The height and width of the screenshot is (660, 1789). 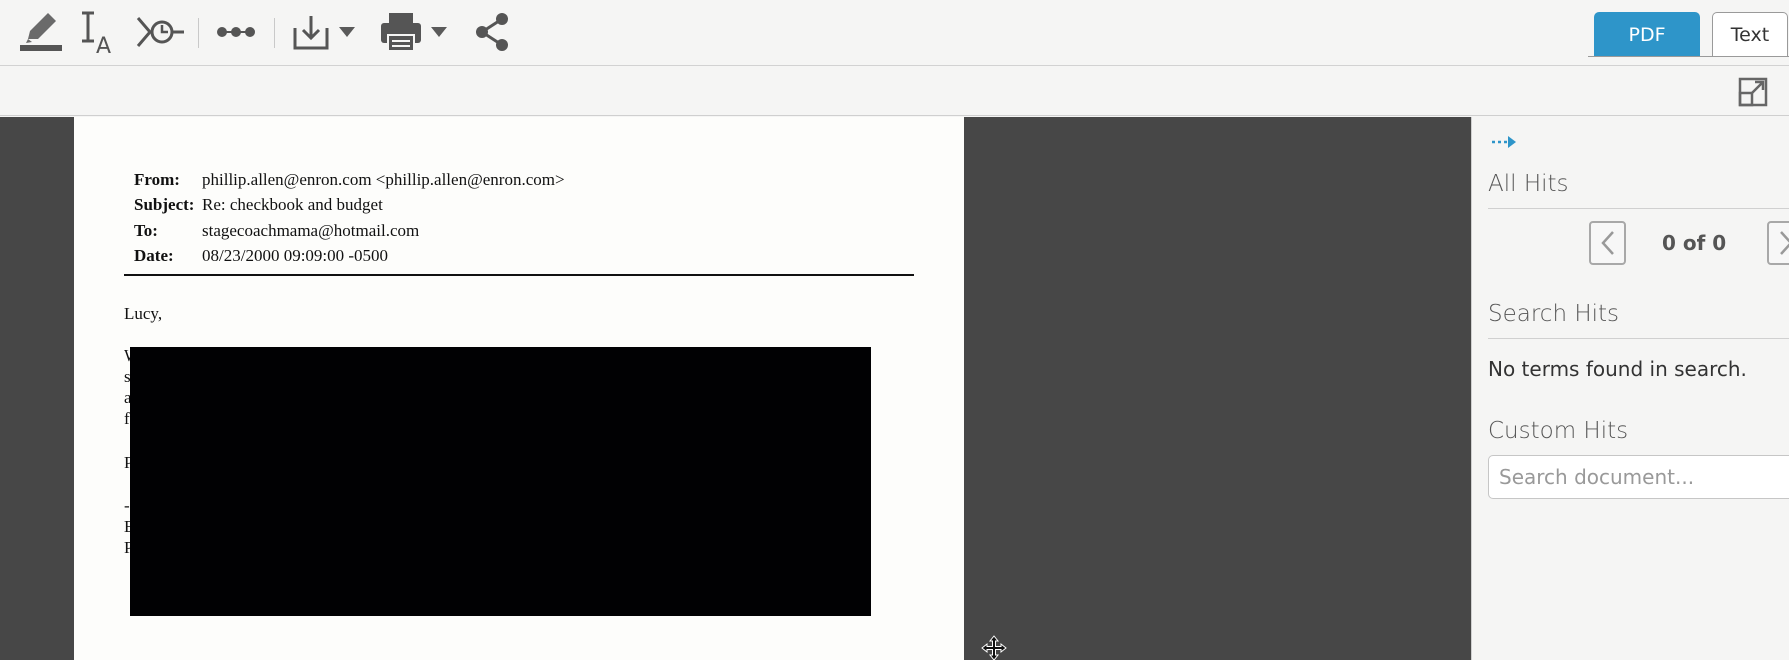 I want to click on all-hits-title: All Hits, so click(x=1528, y=184).